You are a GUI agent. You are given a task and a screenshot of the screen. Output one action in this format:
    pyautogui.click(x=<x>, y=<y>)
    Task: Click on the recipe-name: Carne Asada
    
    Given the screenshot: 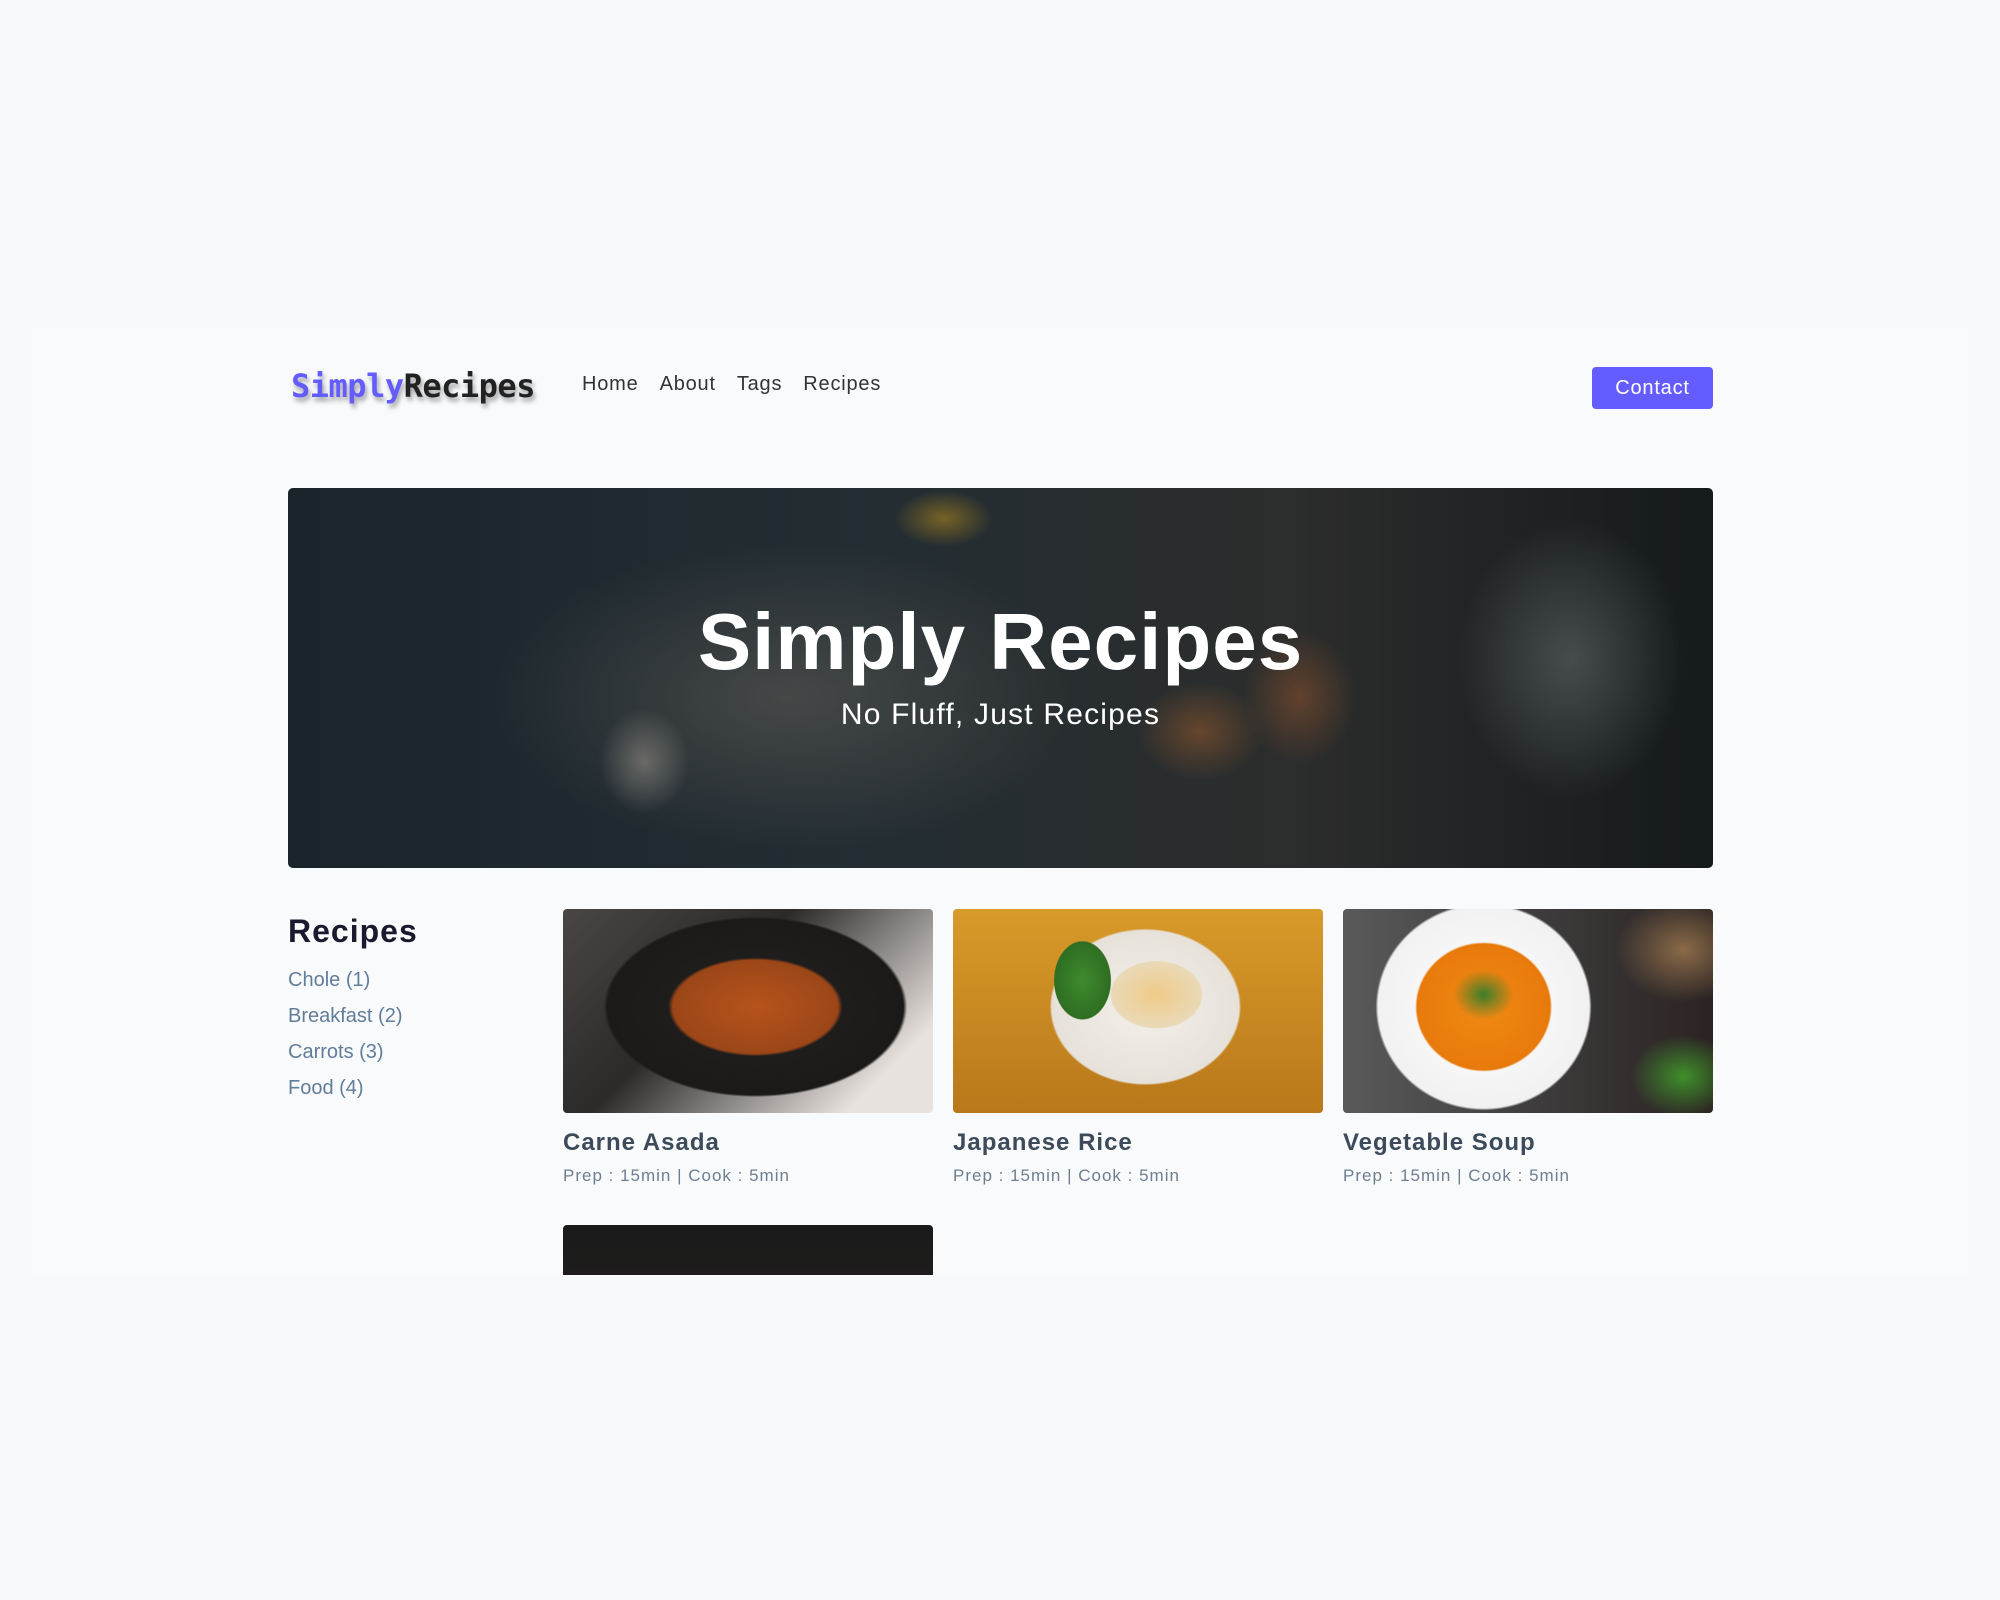 What is the action you would take?
    pyautogui.click(x=641, y=1142)
    